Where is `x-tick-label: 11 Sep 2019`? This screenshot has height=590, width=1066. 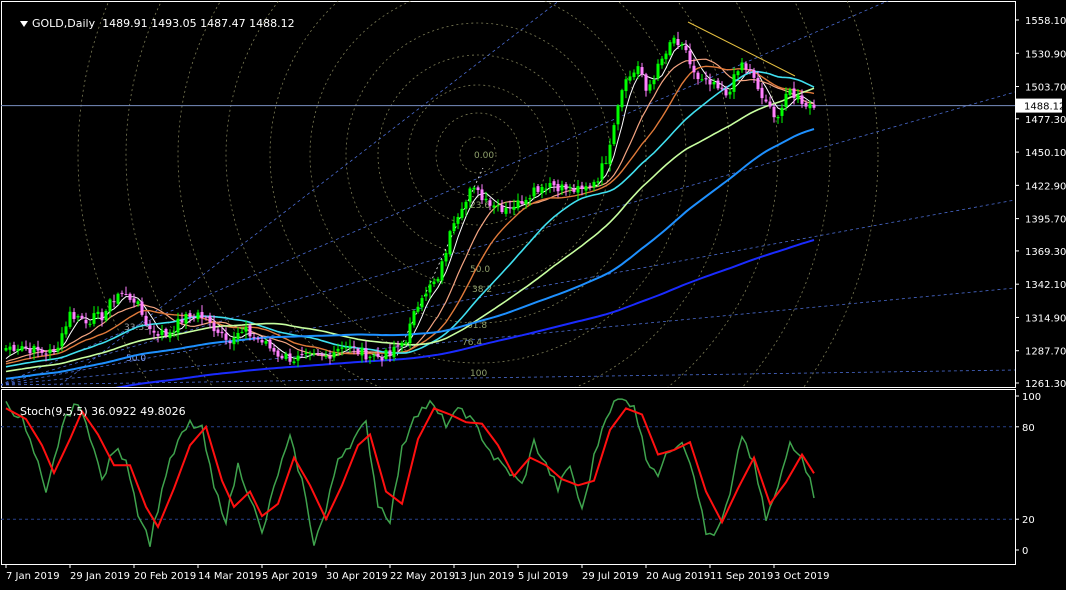
x-tick-label: 11 Sep 2019 is located at coordinates (741, 576).